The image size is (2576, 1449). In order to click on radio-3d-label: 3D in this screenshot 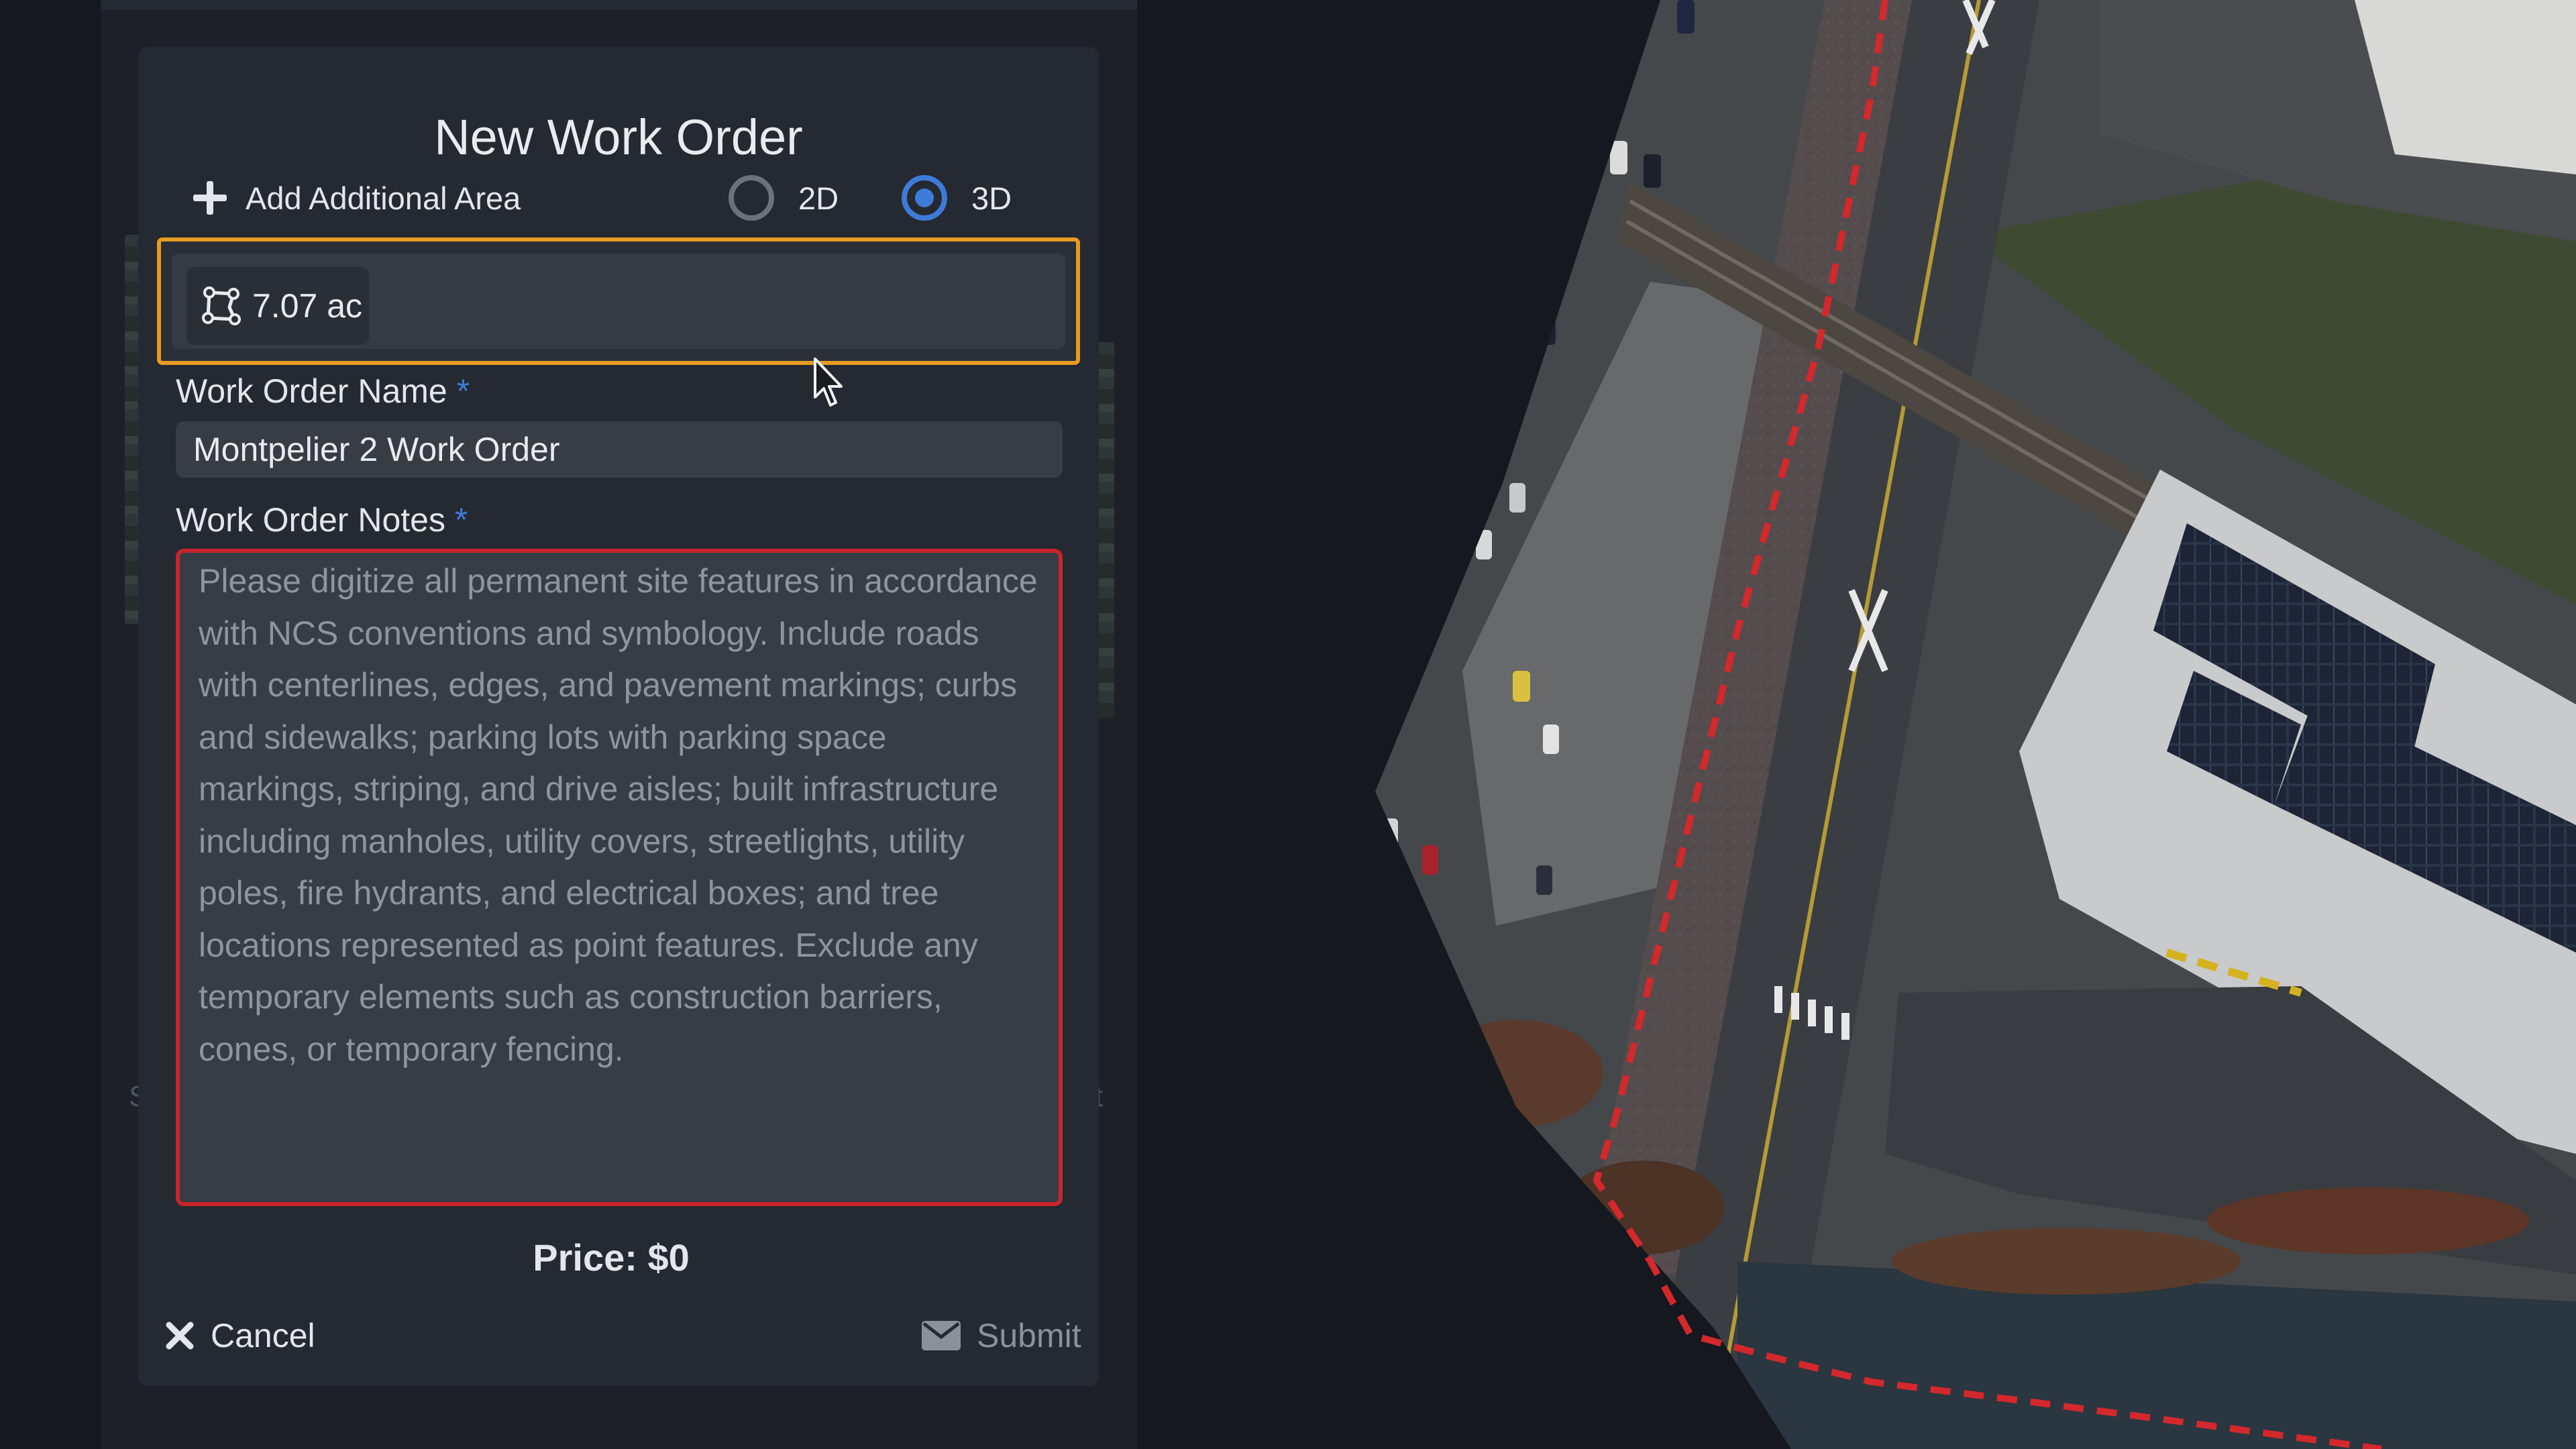, I will do `click(991, 198)`.